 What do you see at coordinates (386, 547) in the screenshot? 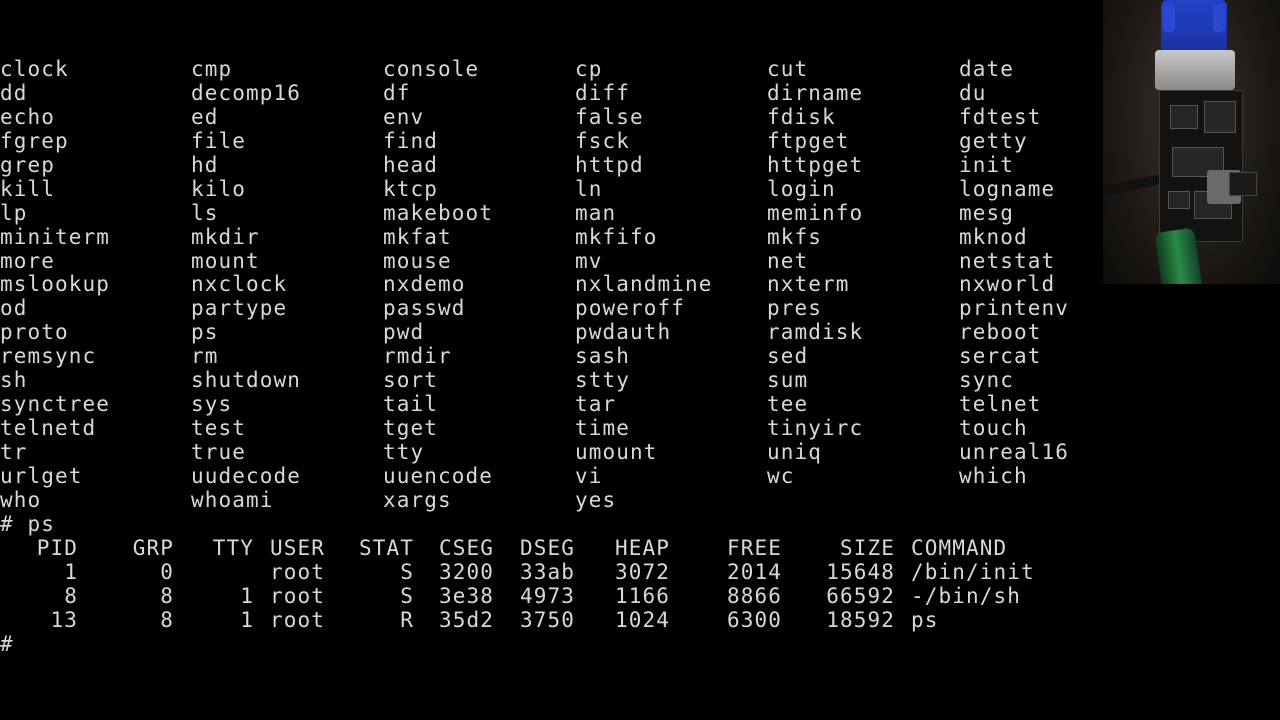
I see `ps-cell: STAT` at bounding box center [386, 547].